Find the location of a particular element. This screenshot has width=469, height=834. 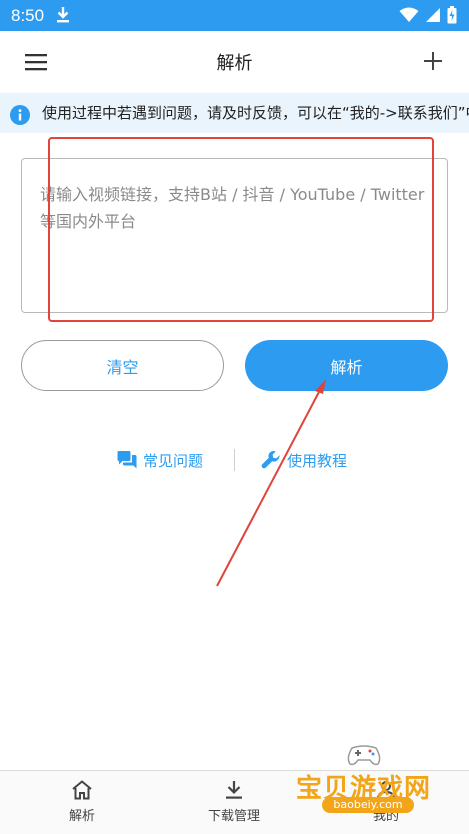

status-time: 8:50 is located at coordinates (28, 15).